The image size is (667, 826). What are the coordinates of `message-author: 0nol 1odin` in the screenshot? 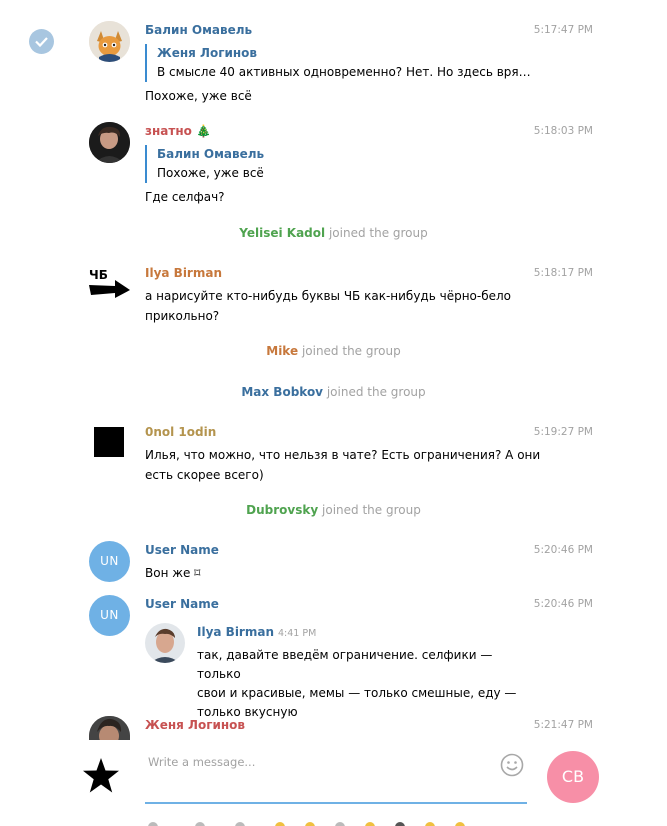 It's located at (180, 432).